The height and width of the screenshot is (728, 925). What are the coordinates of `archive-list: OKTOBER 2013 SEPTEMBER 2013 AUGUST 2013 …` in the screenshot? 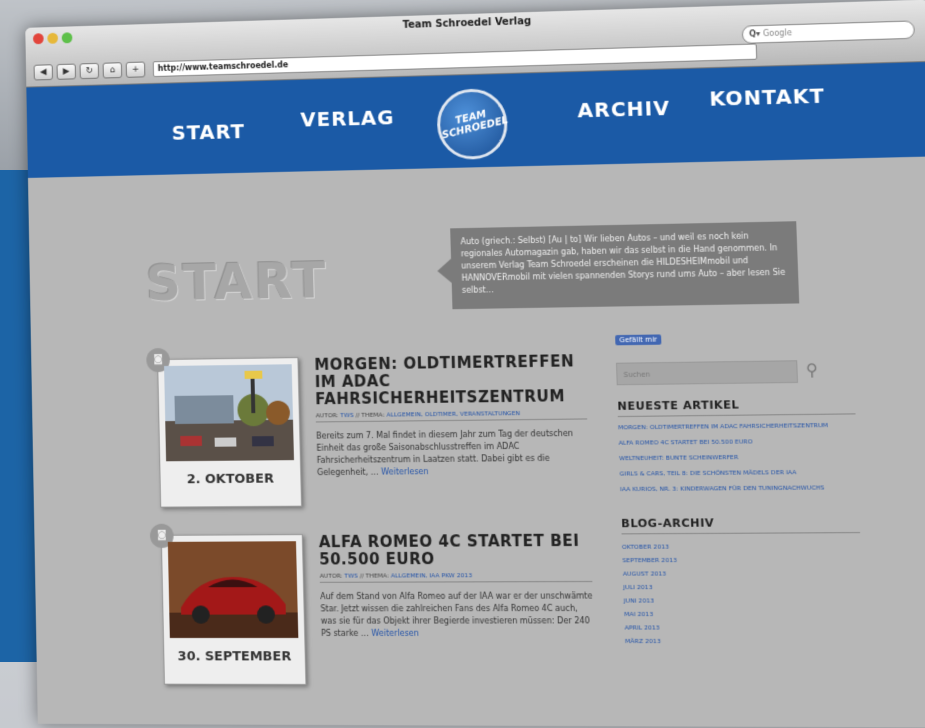 It's located at (743, 593).